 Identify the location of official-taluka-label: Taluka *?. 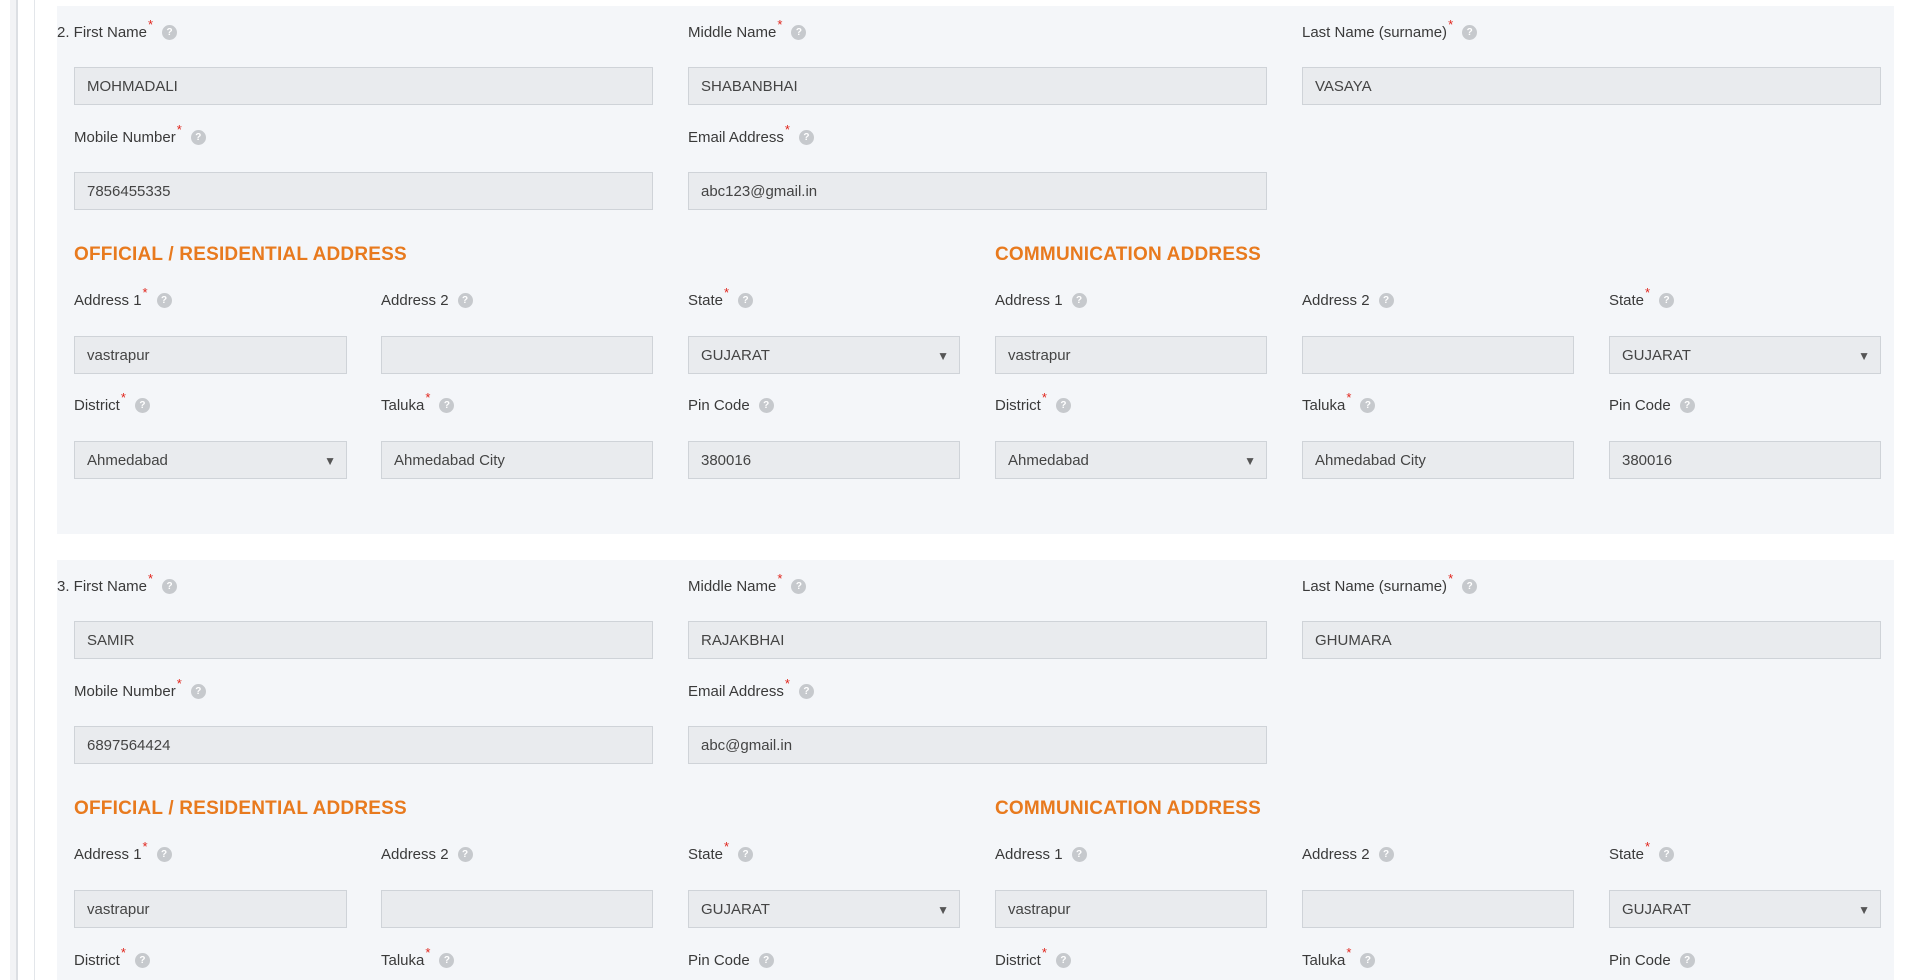
(418, 957).